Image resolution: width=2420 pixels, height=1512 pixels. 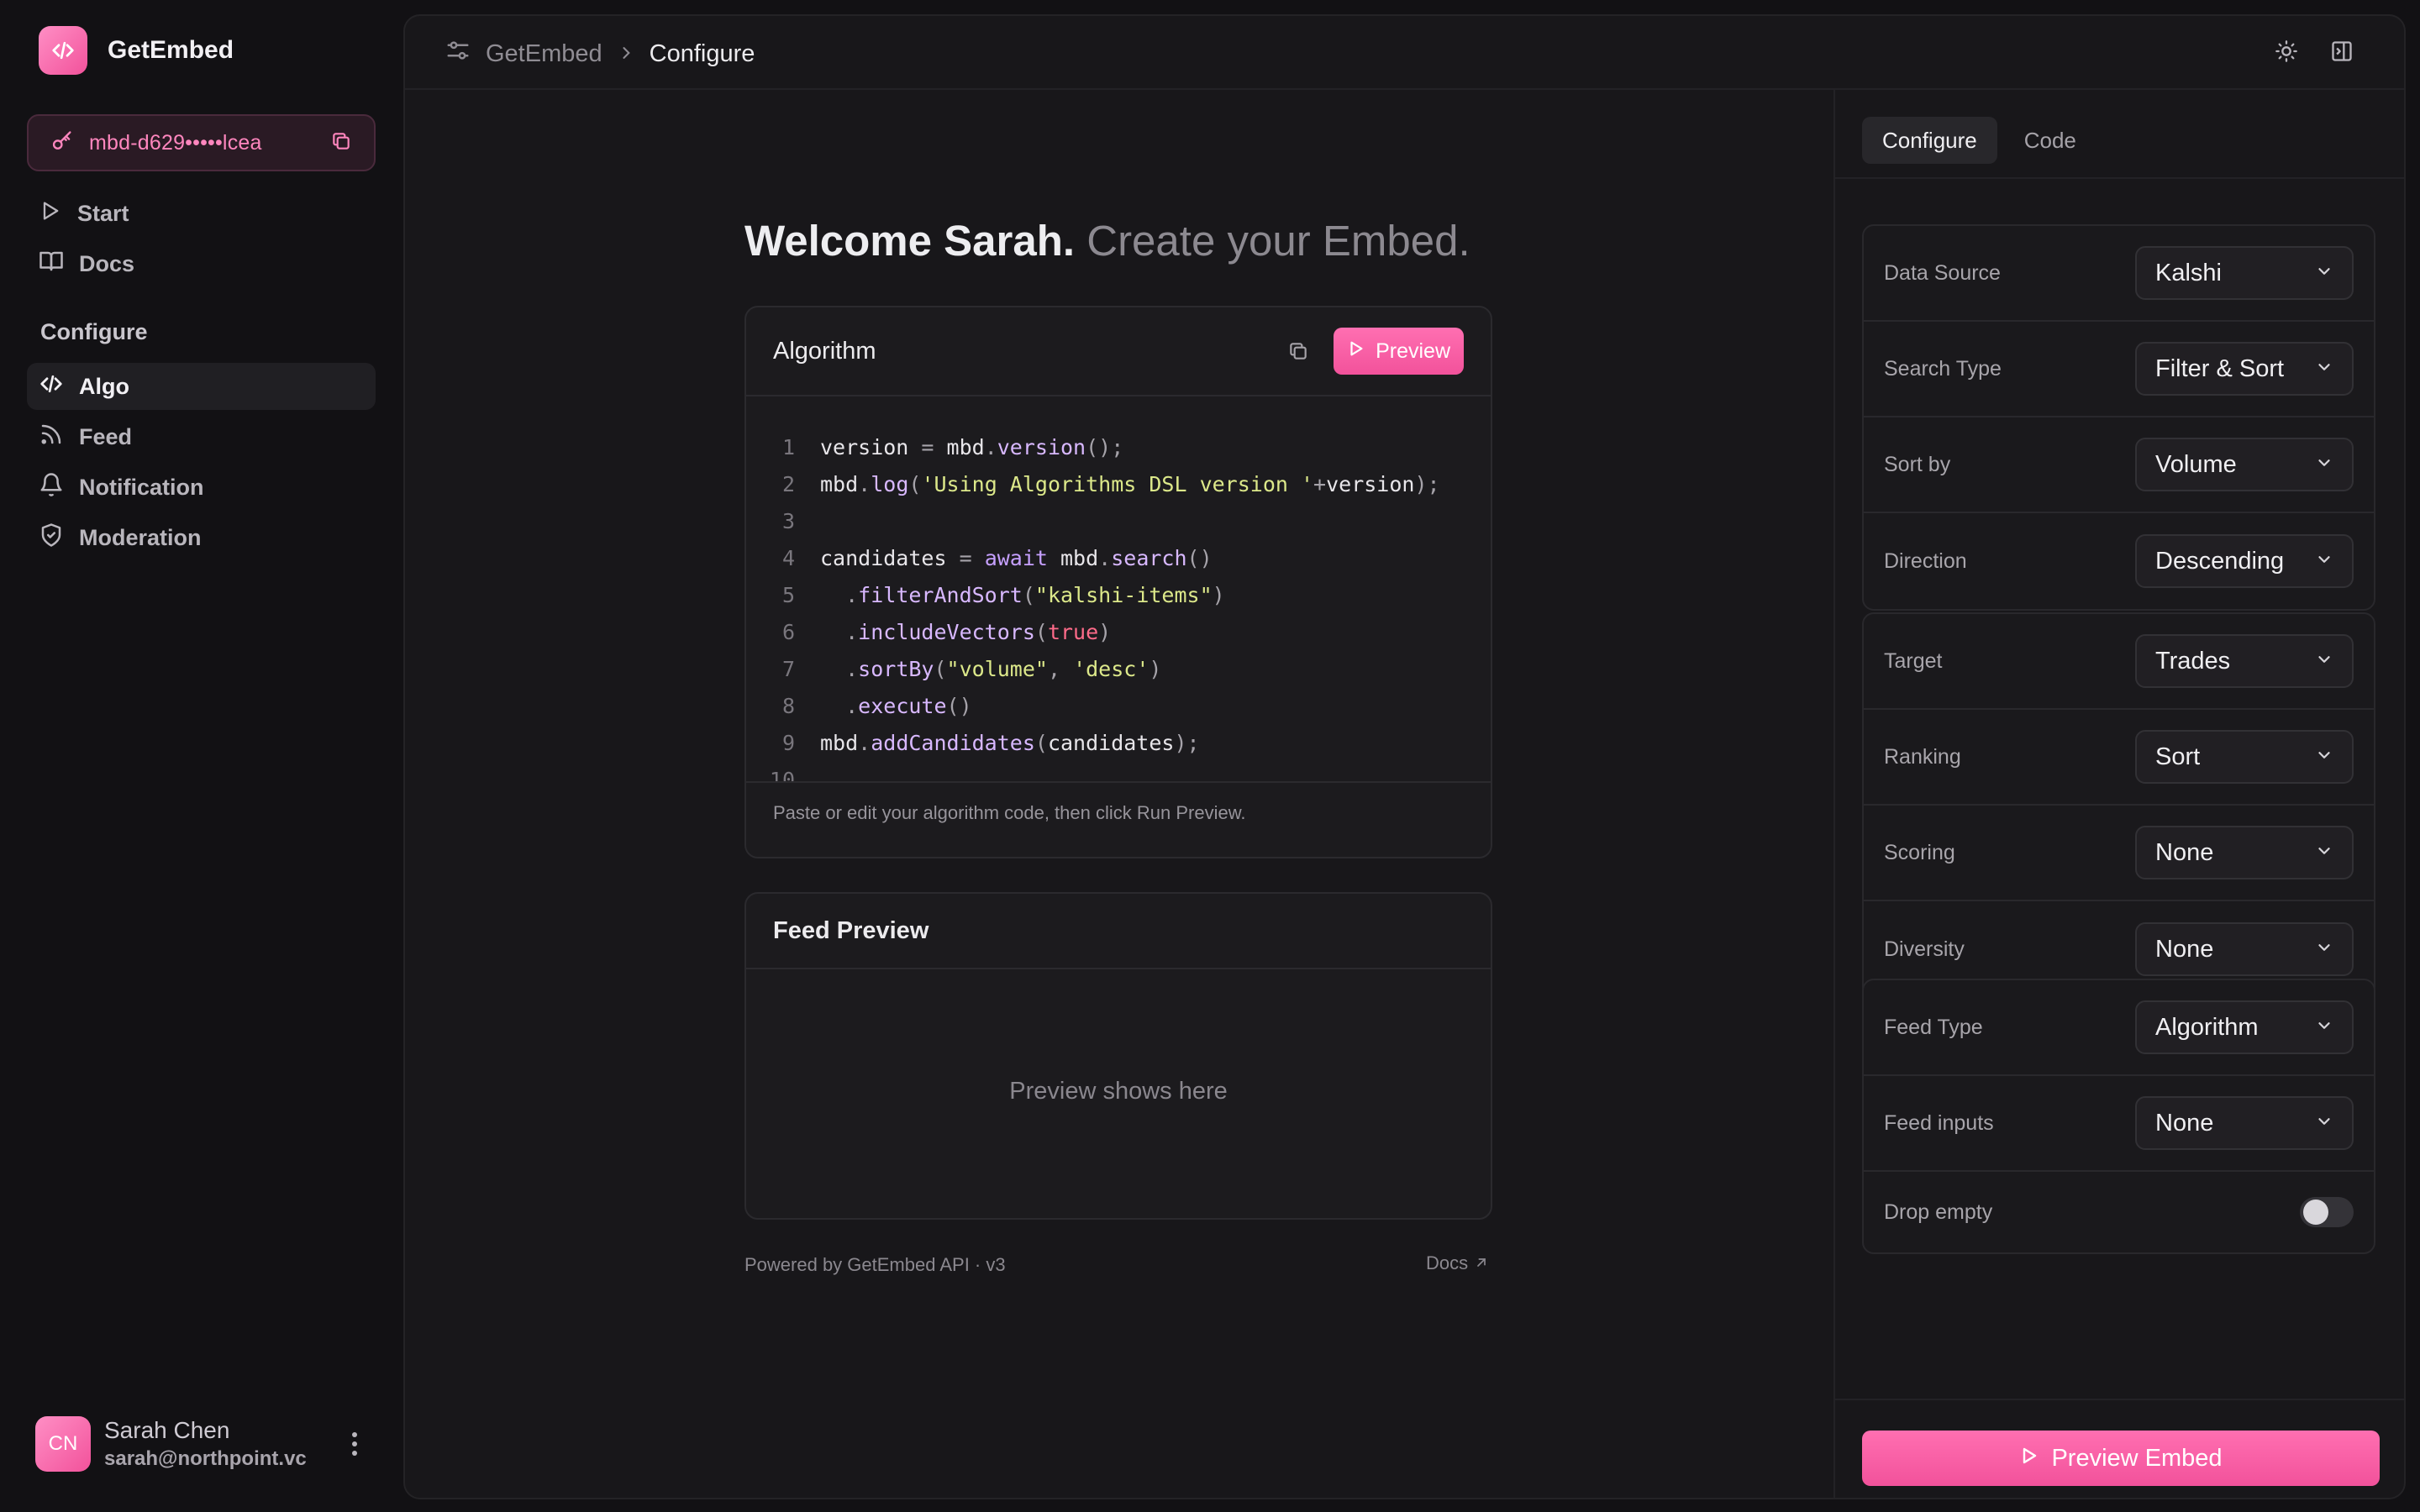 I want to click on top-bar: GetEmbed Configure, so click(x=1405, y=53).